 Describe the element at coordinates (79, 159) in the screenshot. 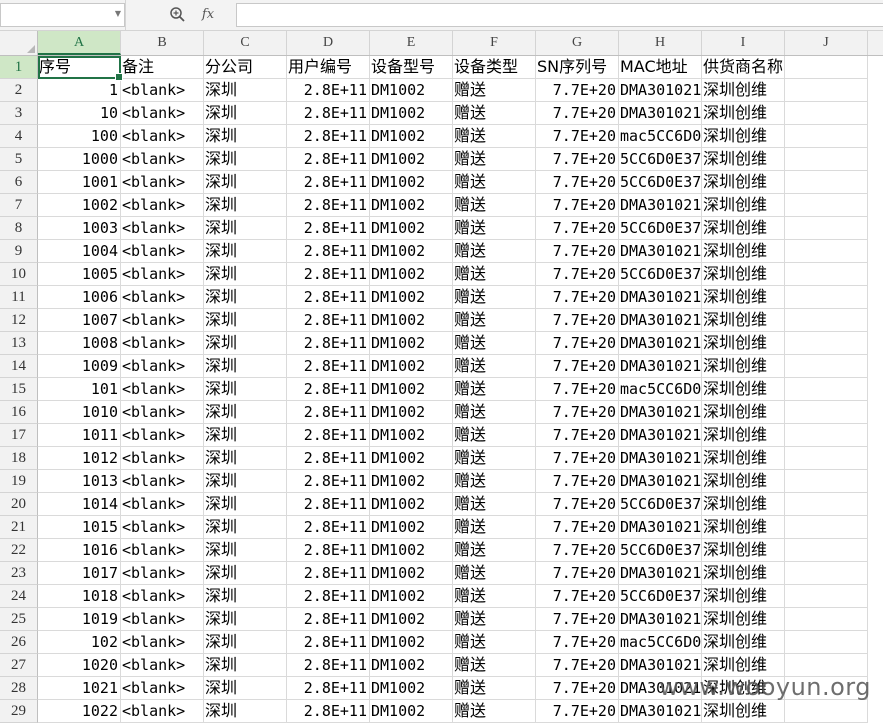

I see `cell: 1000` at that location.